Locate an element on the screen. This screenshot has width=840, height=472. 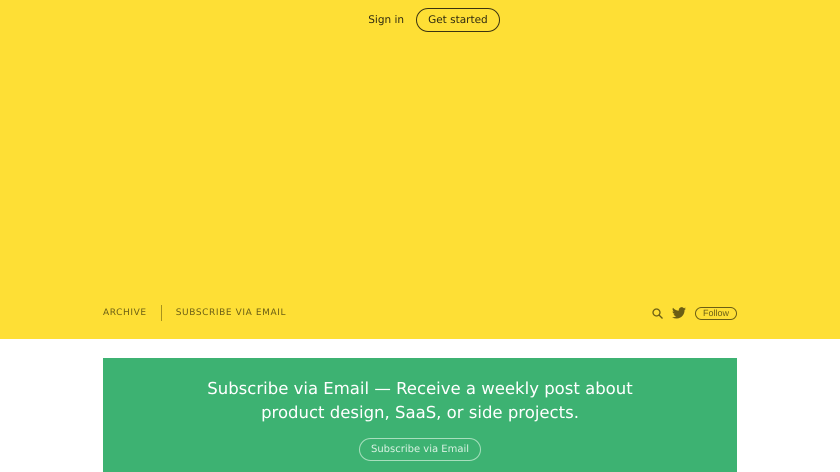
nav-link: ARCHIVE is located at coordinates (125, 313).